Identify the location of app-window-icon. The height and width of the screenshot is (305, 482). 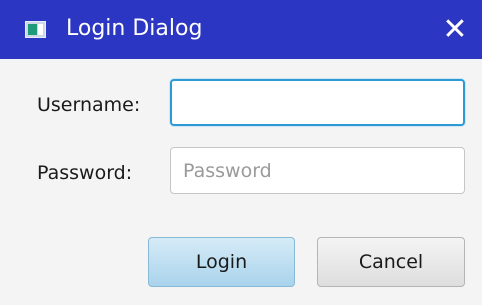
(35, 29).